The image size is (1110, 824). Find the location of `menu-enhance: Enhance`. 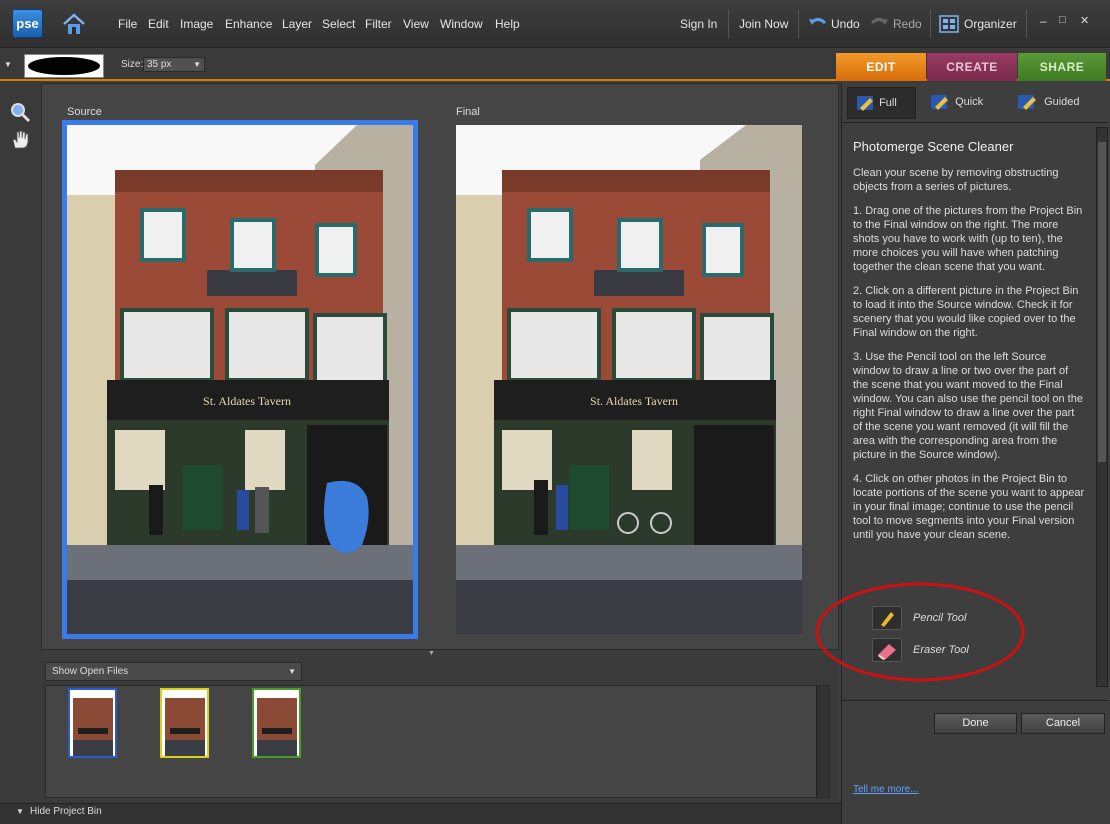

menu-enhance: Enhance is located at coordinates (248, 24).